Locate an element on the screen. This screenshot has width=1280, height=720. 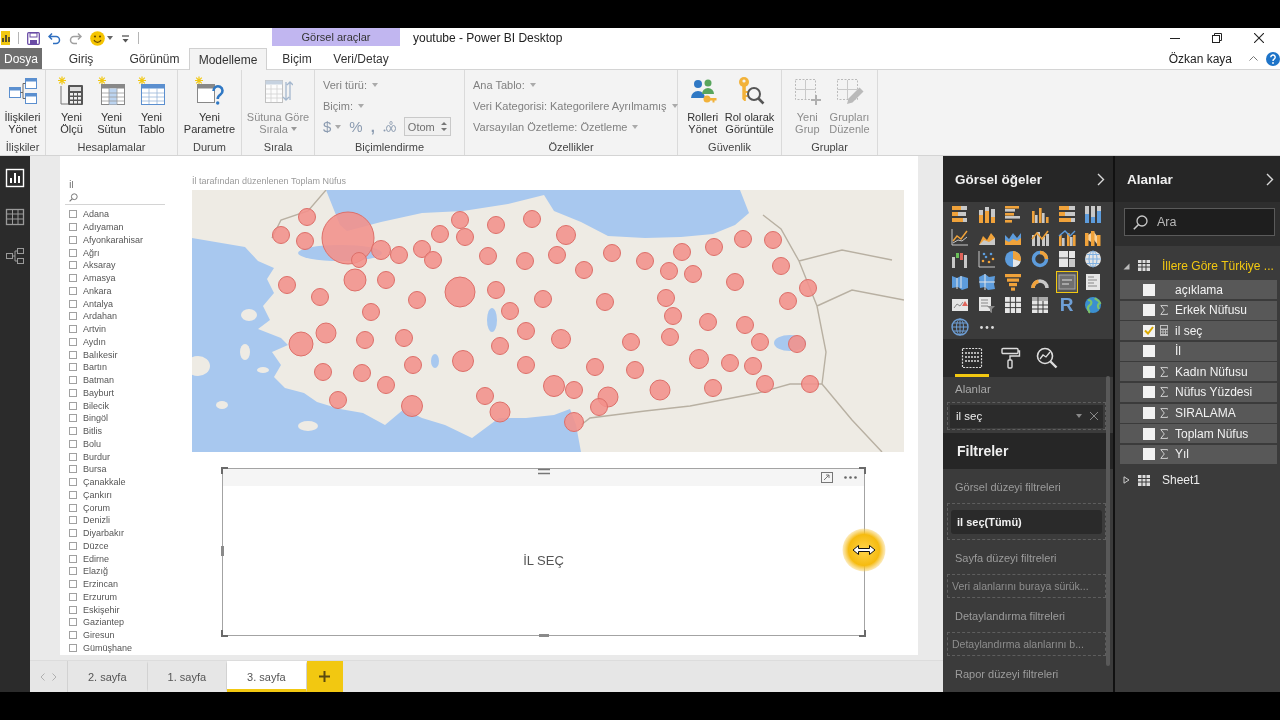
filter-card: il seç(Tümü) is located at coordinates (1026, 521).